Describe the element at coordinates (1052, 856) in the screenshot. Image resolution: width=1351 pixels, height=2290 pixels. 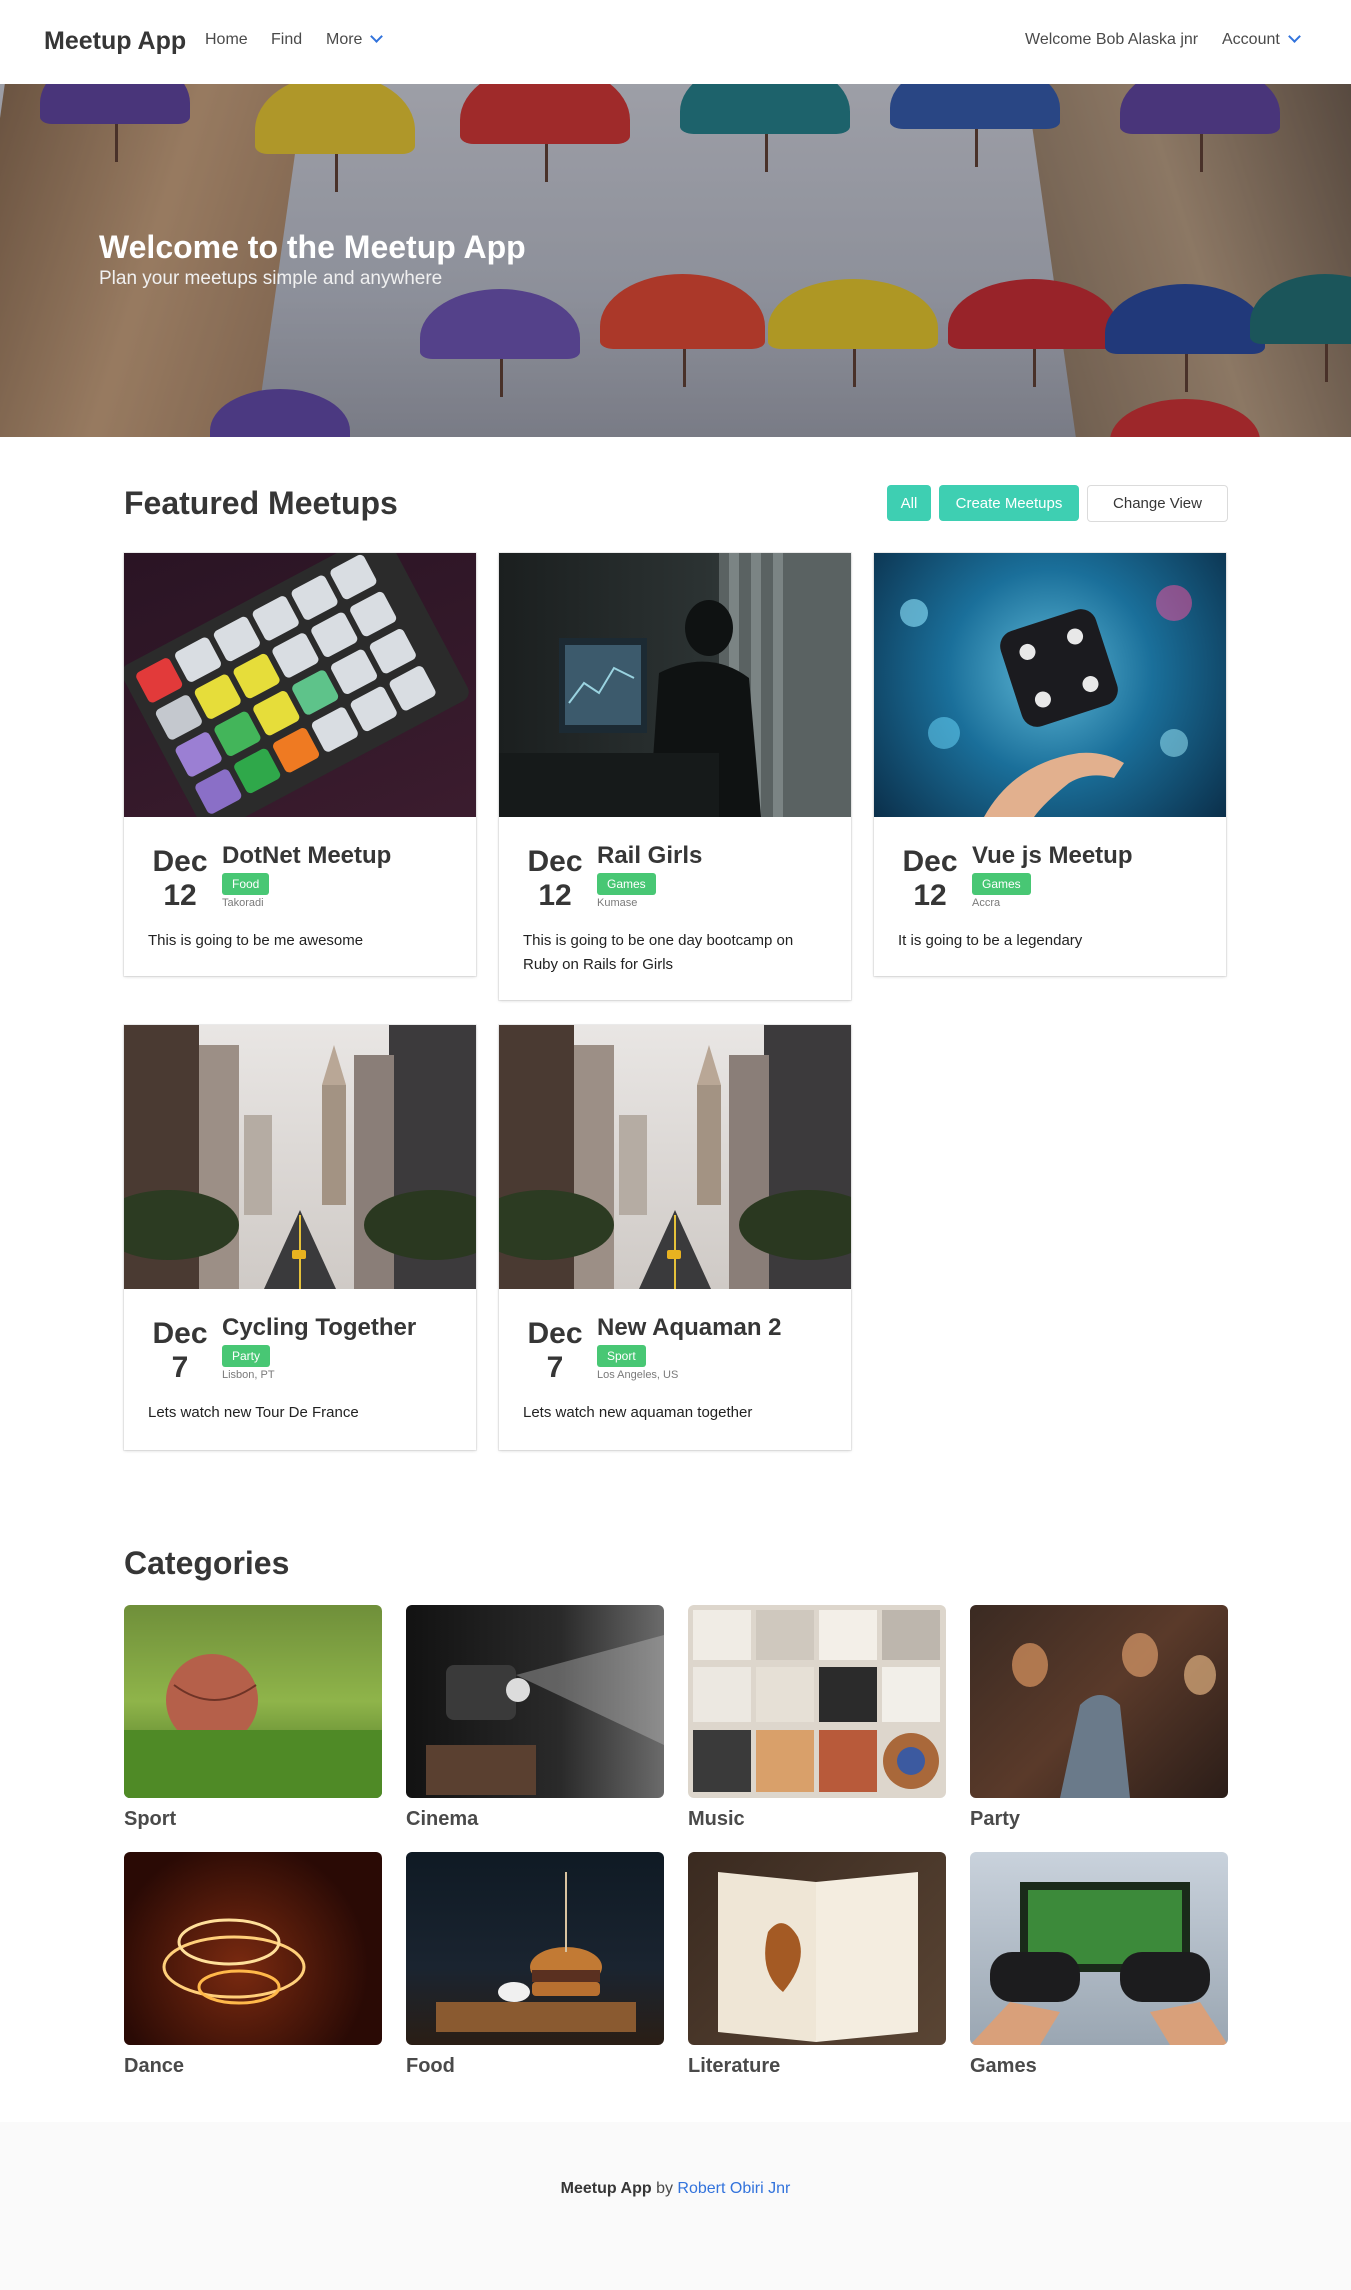
I see `meetup-title: Vue js Meetup` at that location.